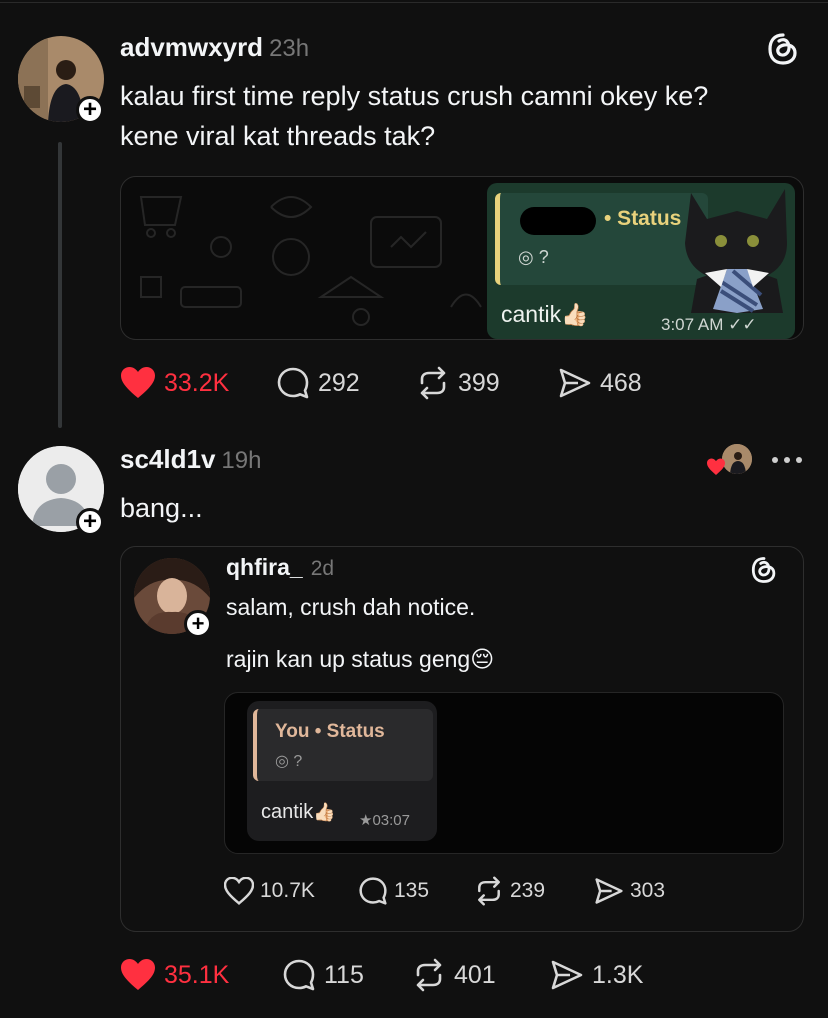 The height and width of the screenshot is (1018, 828). Describe the element at coordinates (787, 460) in the screenshot. I see `more-icon` at that location.